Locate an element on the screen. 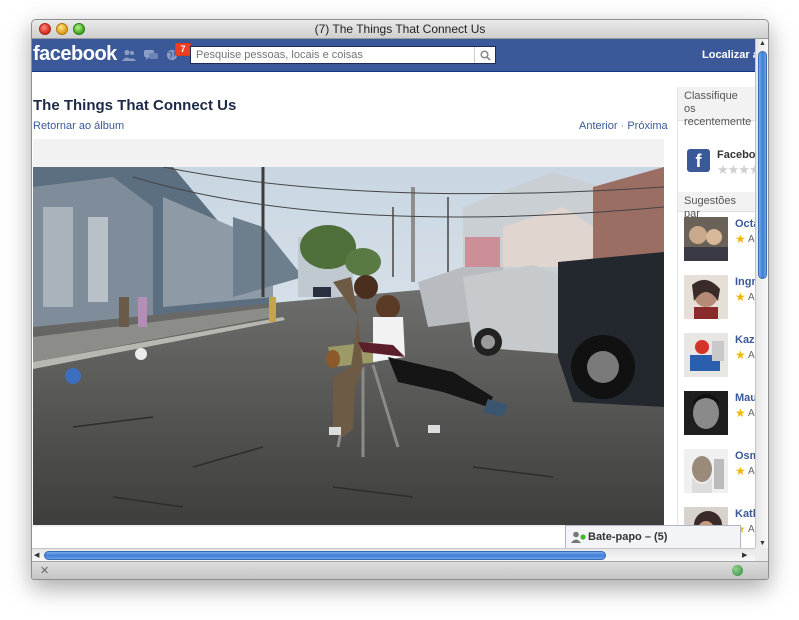 This screenshot has height=620, width=799. page-rating-stars: ★★★★★ is located at coordinates (736, 170).